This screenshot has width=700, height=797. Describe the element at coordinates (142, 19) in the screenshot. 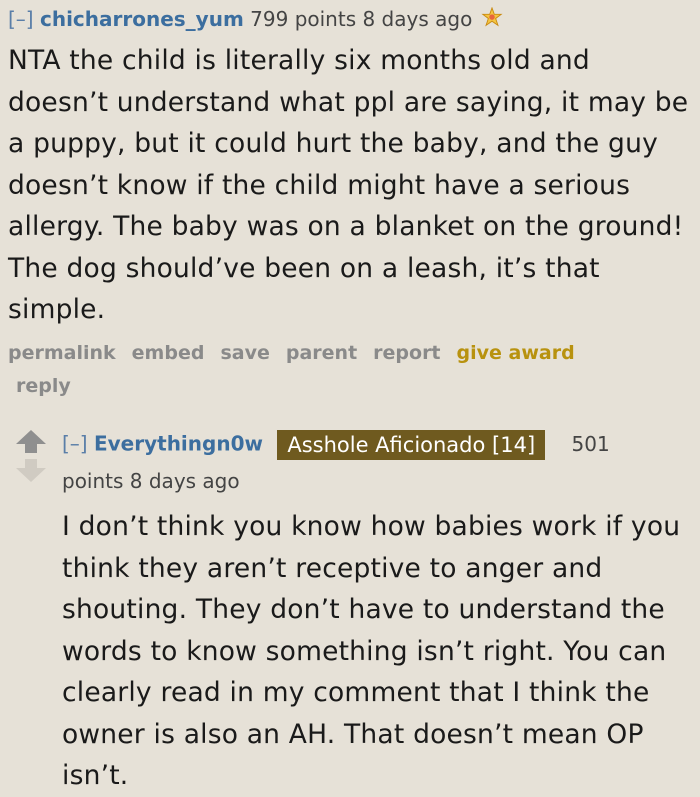

I see `author-link: chicharrones_yum` at that location.